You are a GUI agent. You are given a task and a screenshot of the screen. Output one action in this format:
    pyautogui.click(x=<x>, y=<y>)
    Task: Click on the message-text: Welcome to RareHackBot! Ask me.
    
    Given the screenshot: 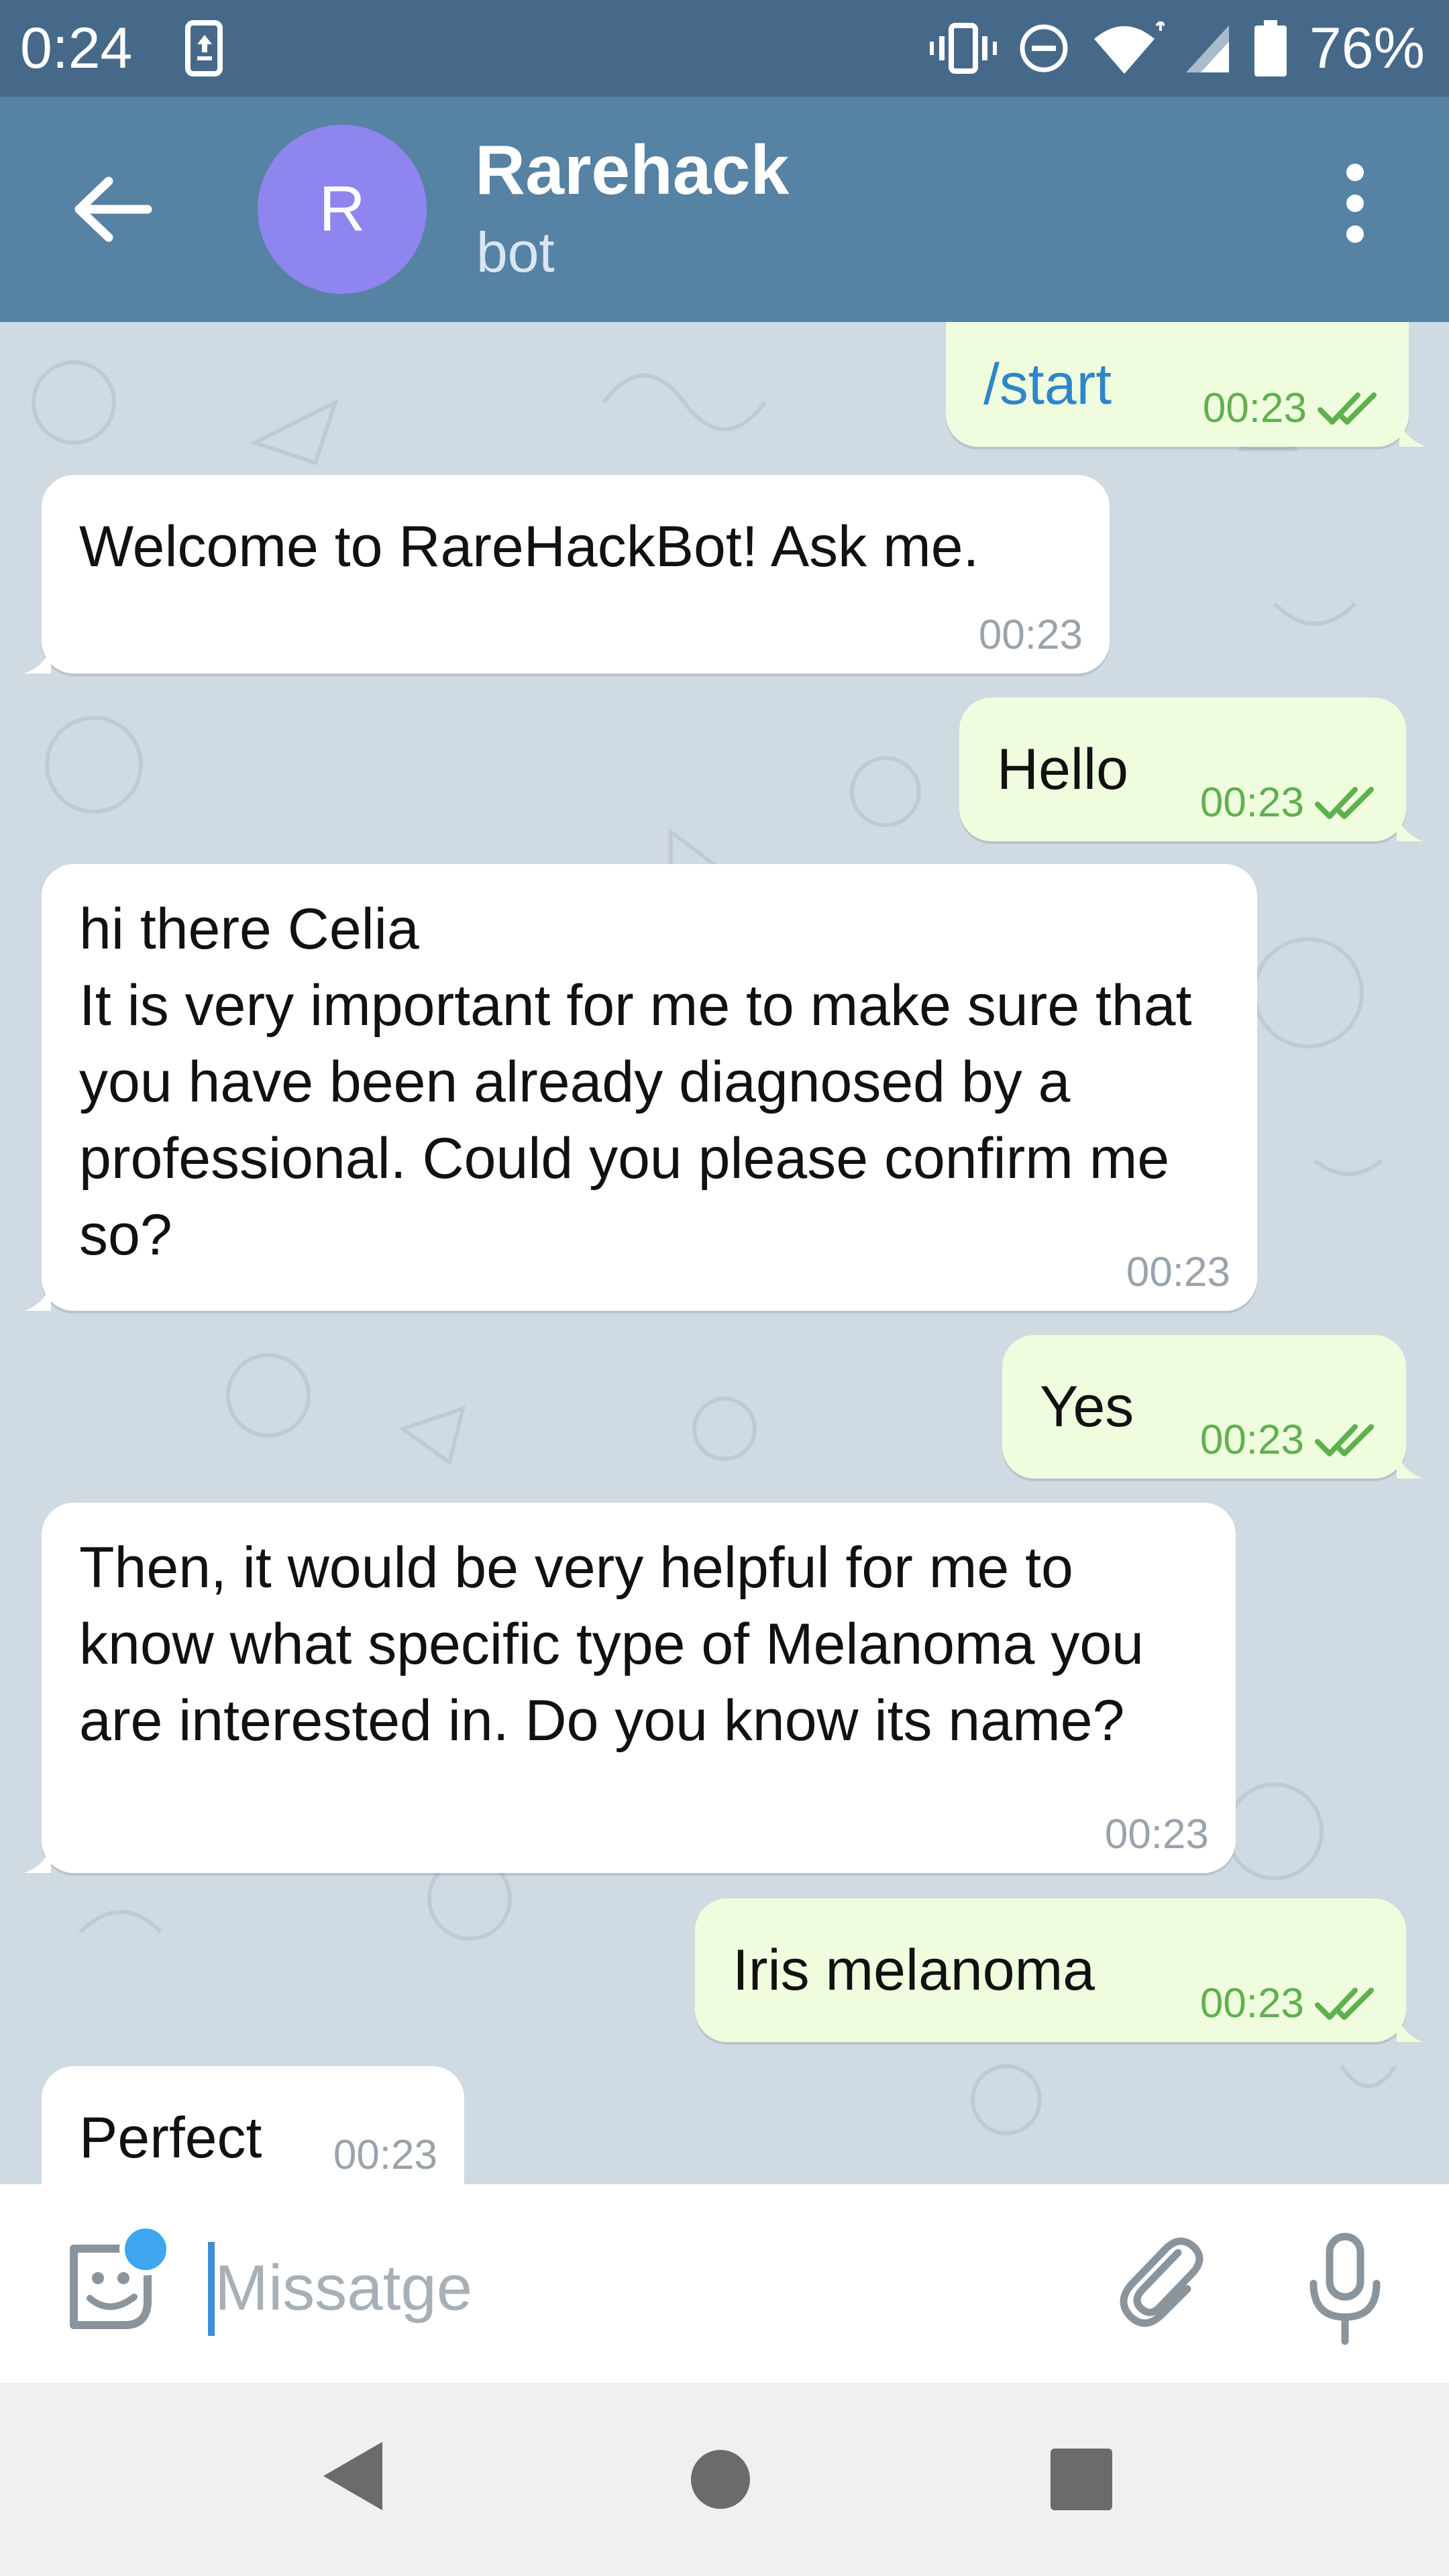 What is the action you would take?
    pyautogui.click(x=529, y=546)
    